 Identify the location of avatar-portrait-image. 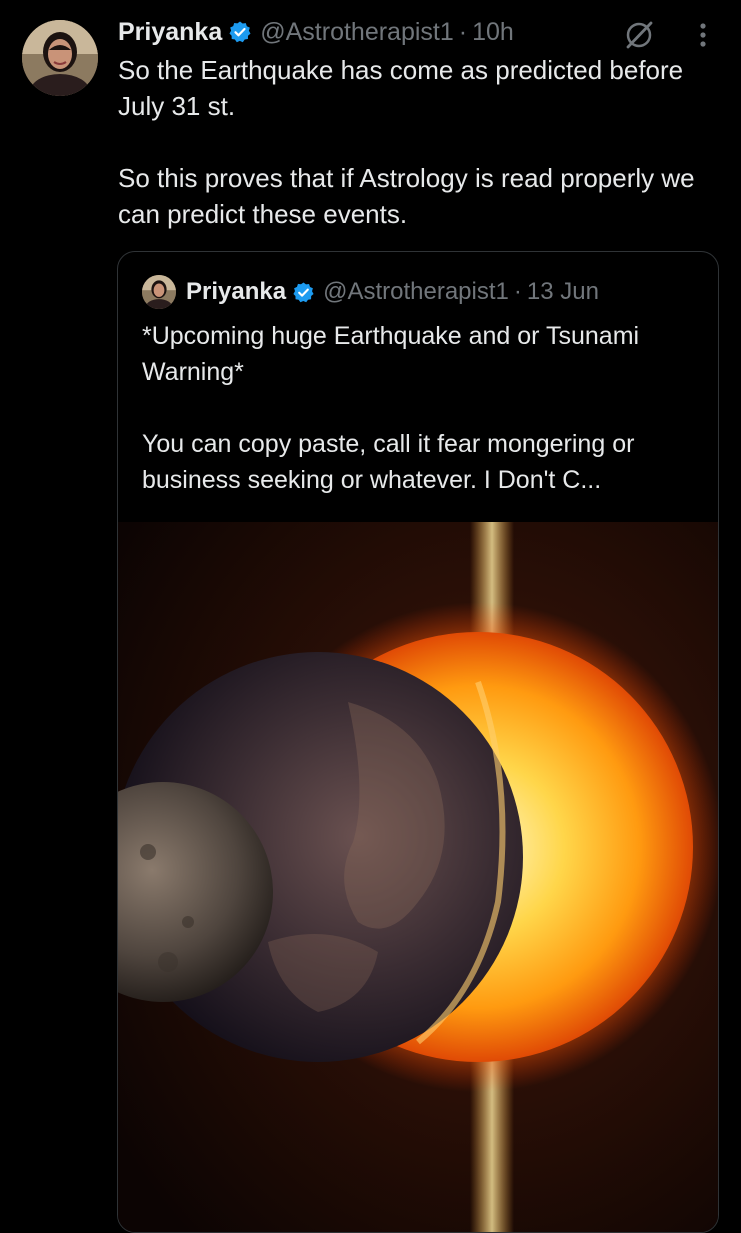
(60, 58).